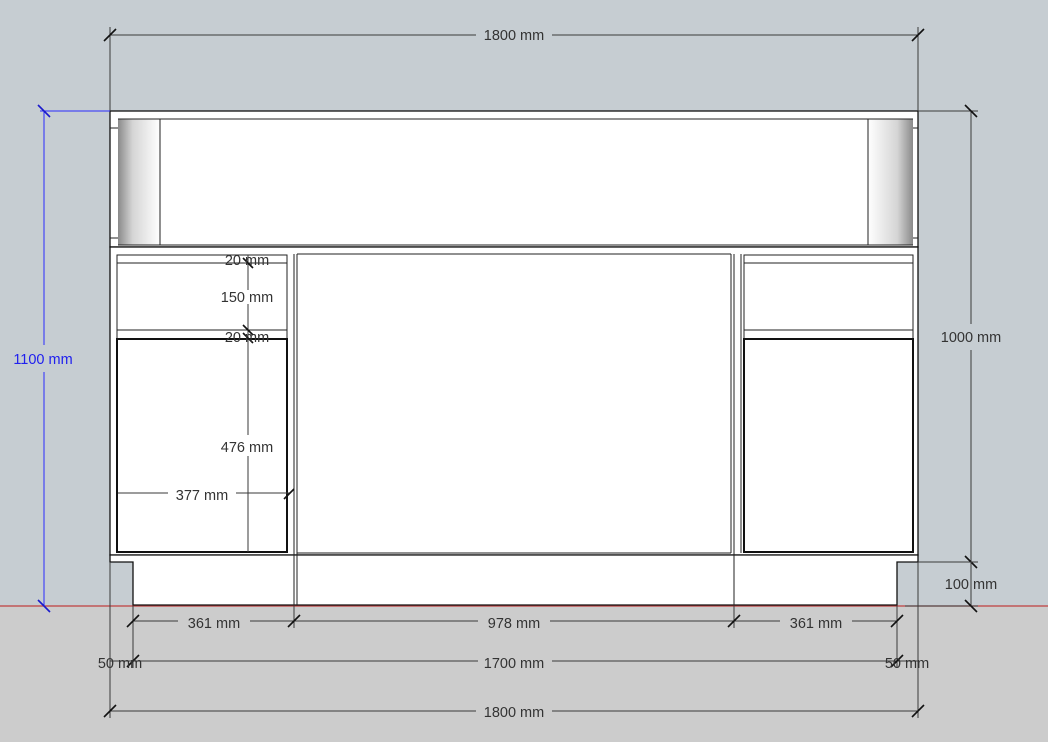  Describe the element at coordinates (120, 664) in the screenshot. I see `dim-label-left-inset: 50 mm` at that location.